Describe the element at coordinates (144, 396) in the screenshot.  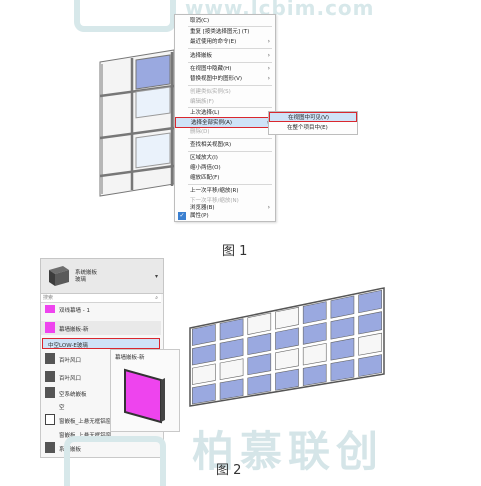
I see `magenta-panel-preview` at that location.